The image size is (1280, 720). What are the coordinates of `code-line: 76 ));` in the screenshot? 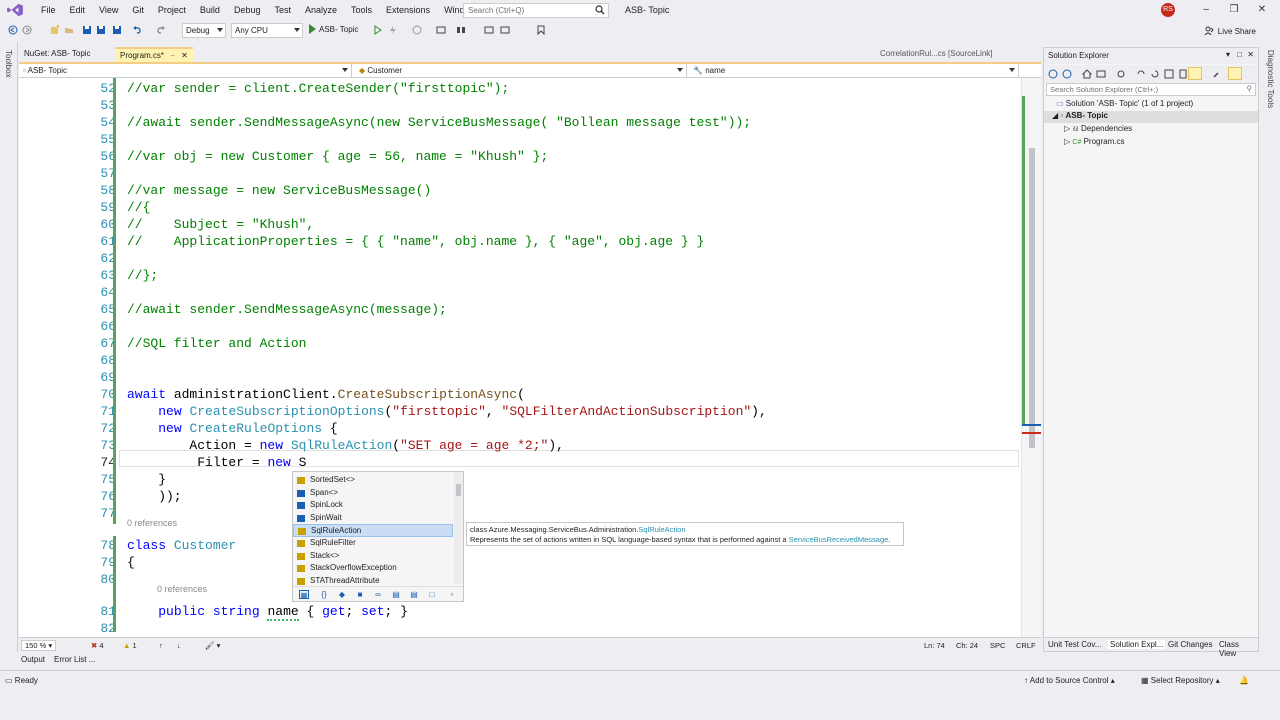 It's located at (519, 496).